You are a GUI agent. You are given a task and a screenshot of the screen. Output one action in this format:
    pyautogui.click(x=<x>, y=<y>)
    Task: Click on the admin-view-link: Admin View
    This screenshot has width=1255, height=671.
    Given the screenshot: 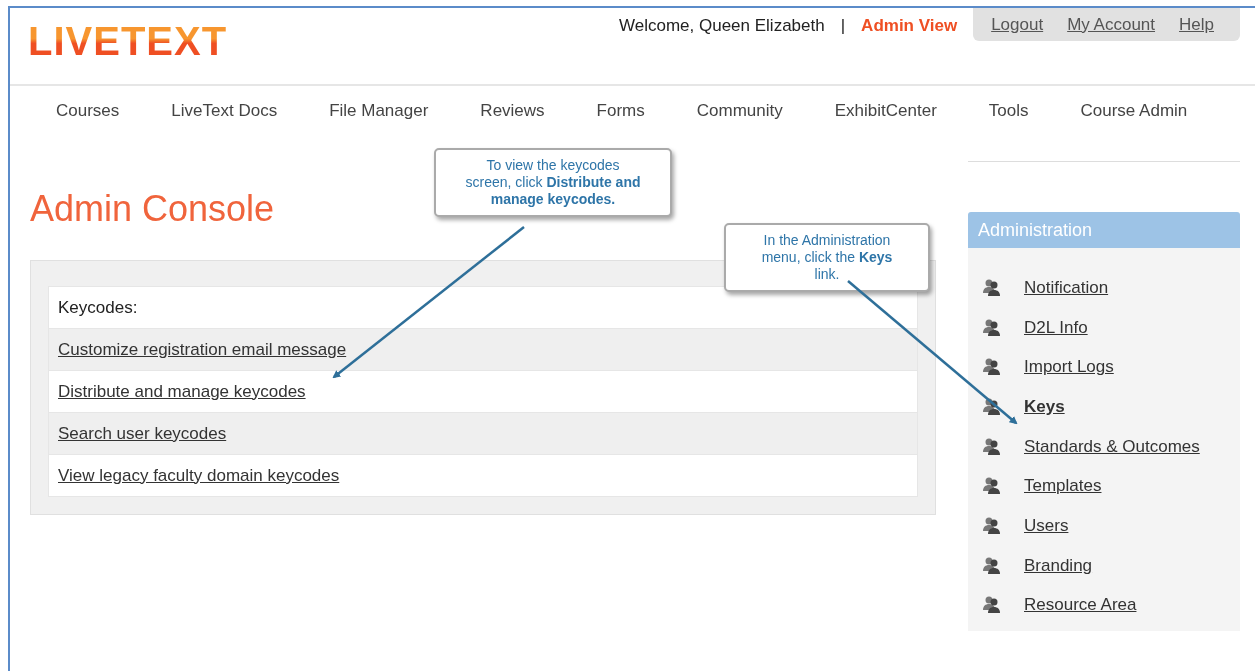 What is the action you would take?
    pyautogui.click(x=909, y=50)
    